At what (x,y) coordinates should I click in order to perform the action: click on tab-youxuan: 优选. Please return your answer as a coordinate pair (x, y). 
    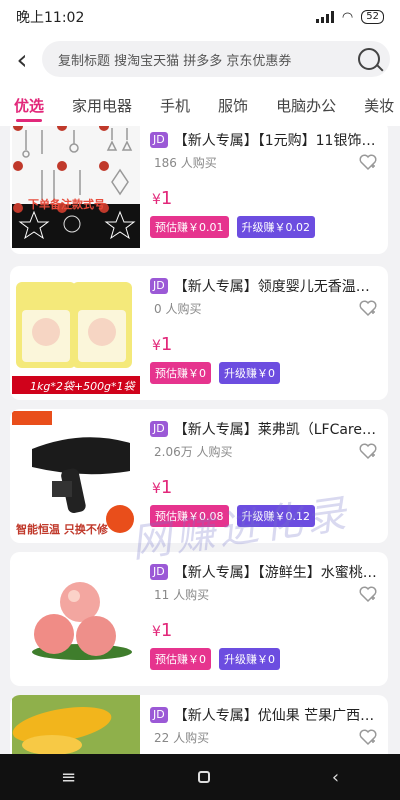
    Looking at the image, I should click on (29, 105).